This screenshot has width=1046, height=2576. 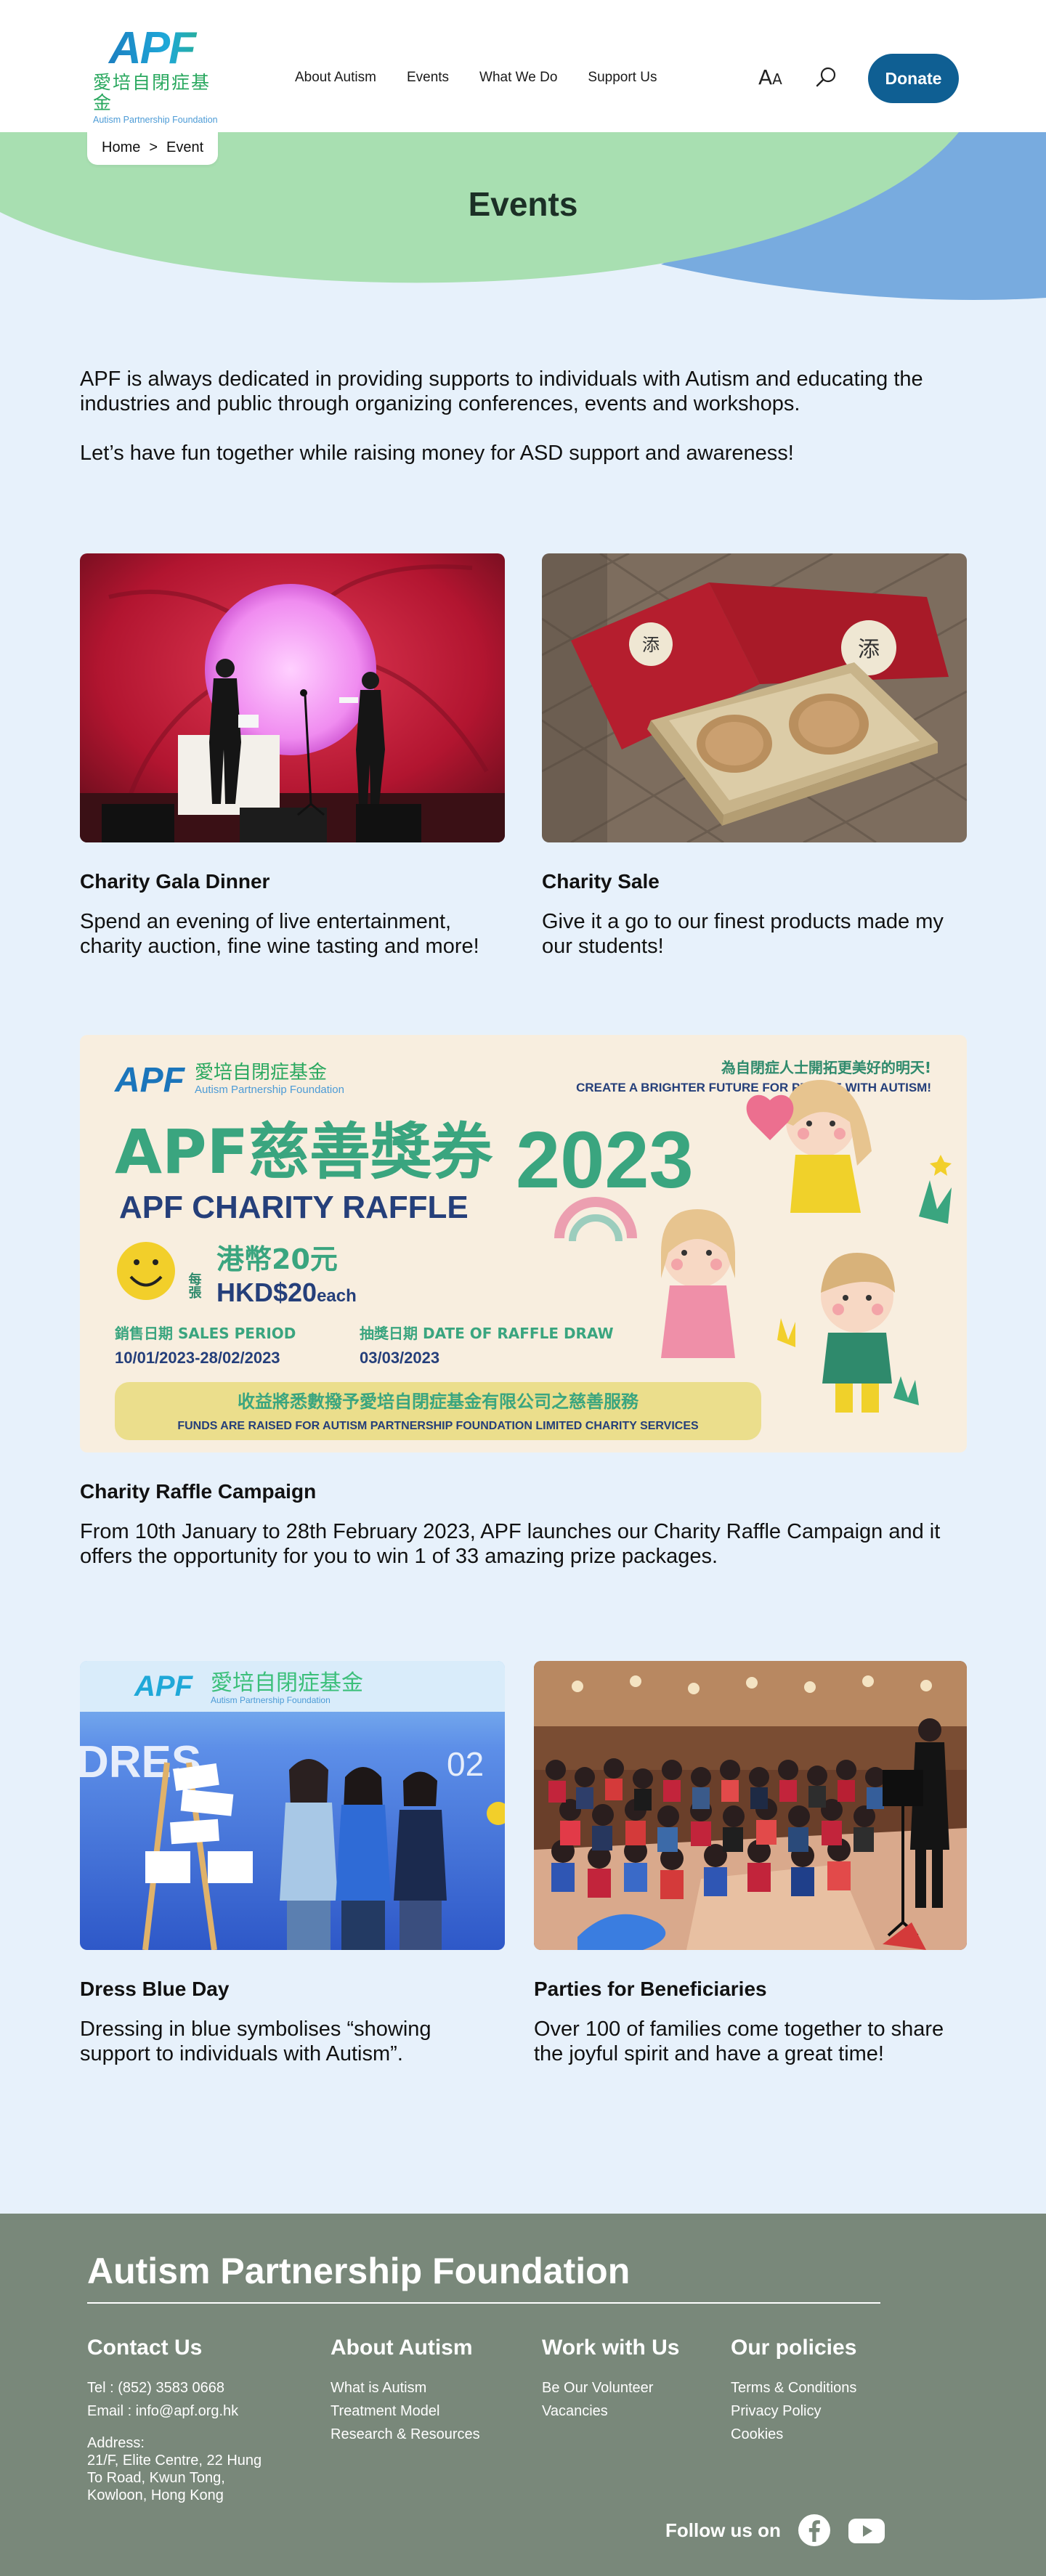 What do you see at coordinates (487, 1334) in the screenshot?
I see `poster-draw-label: 抽獎日期 DATE OF RAFFLE DRAW` at bounding box center [487, 1334].